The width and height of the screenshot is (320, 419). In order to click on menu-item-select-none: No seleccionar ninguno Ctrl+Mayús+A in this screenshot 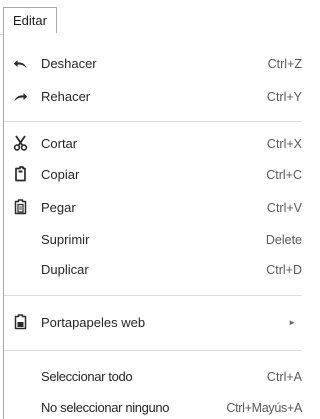, I will do `click(153, 406)`.